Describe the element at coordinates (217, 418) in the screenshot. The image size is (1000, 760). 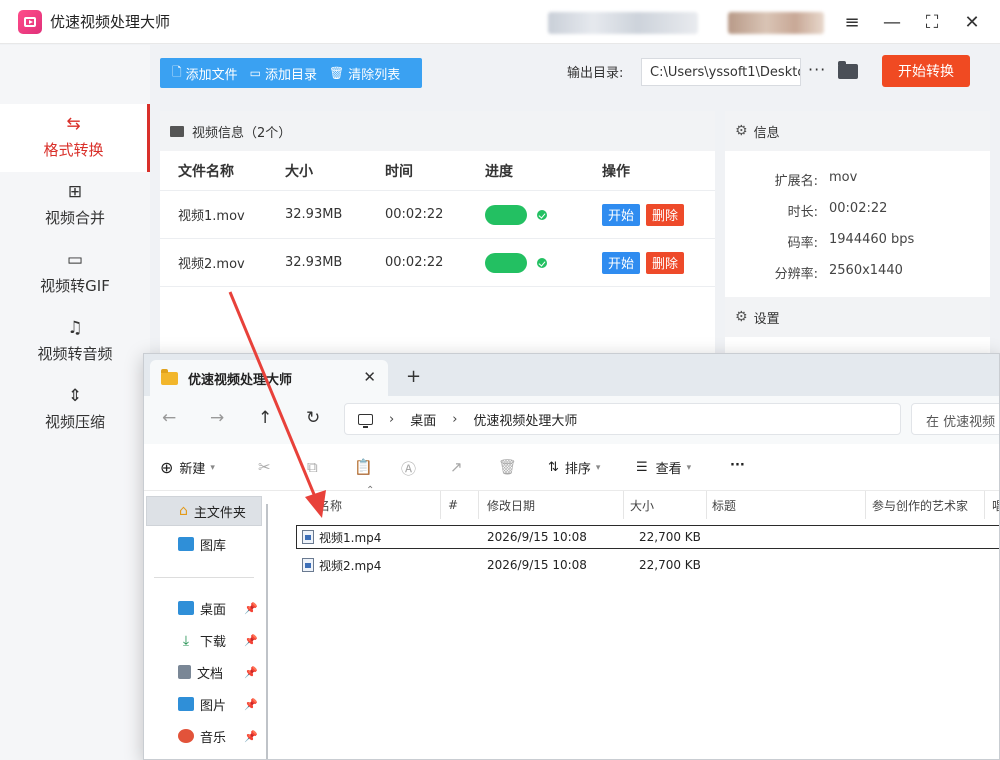
I see `forward-icon: →` at that location.